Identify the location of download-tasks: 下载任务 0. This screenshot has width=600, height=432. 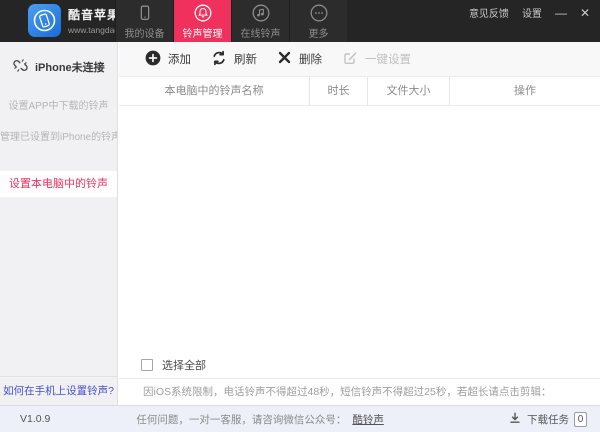
(547, 419).